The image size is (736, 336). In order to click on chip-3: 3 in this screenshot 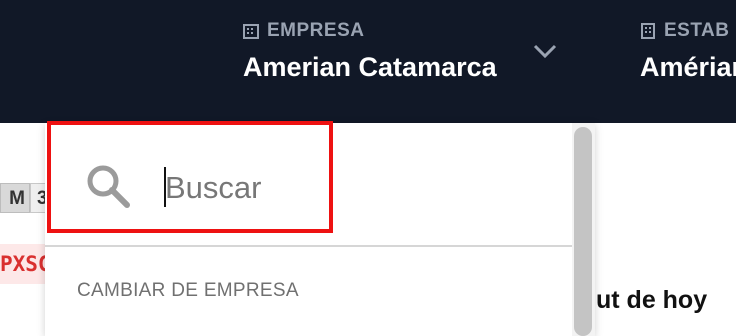, I will do `click(38, 198)`.